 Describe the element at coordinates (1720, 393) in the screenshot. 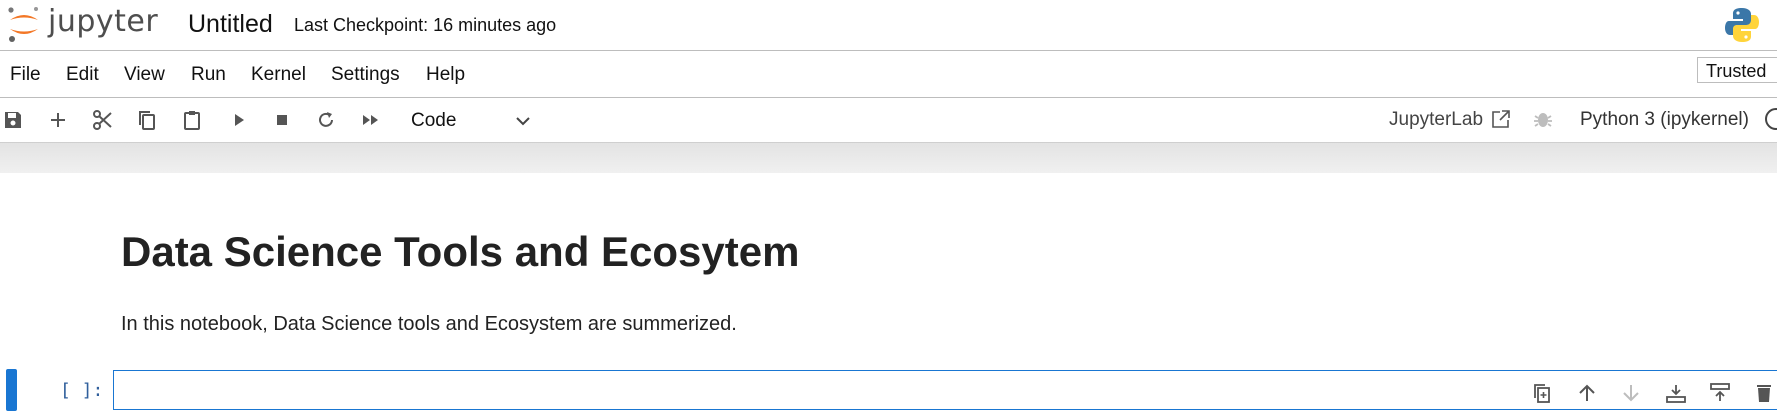

I see `insert-below-icon` at that location.